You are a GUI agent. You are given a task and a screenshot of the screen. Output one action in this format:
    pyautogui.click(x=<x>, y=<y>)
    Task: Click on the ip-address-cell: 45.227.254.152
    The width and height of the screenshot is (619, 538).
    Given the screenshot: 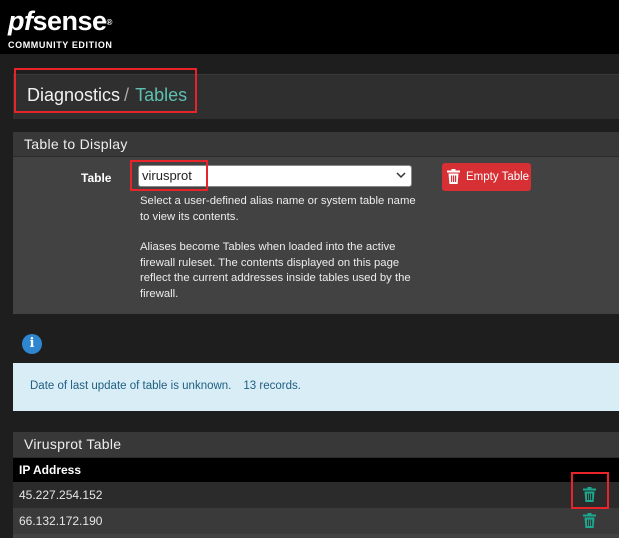 What is the action you would take?
    pyautogui.click(x=61, y=495)
    